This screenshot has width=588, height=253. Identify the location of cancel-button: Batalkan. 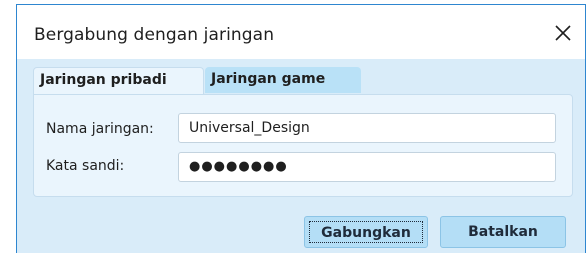
(503, 232).